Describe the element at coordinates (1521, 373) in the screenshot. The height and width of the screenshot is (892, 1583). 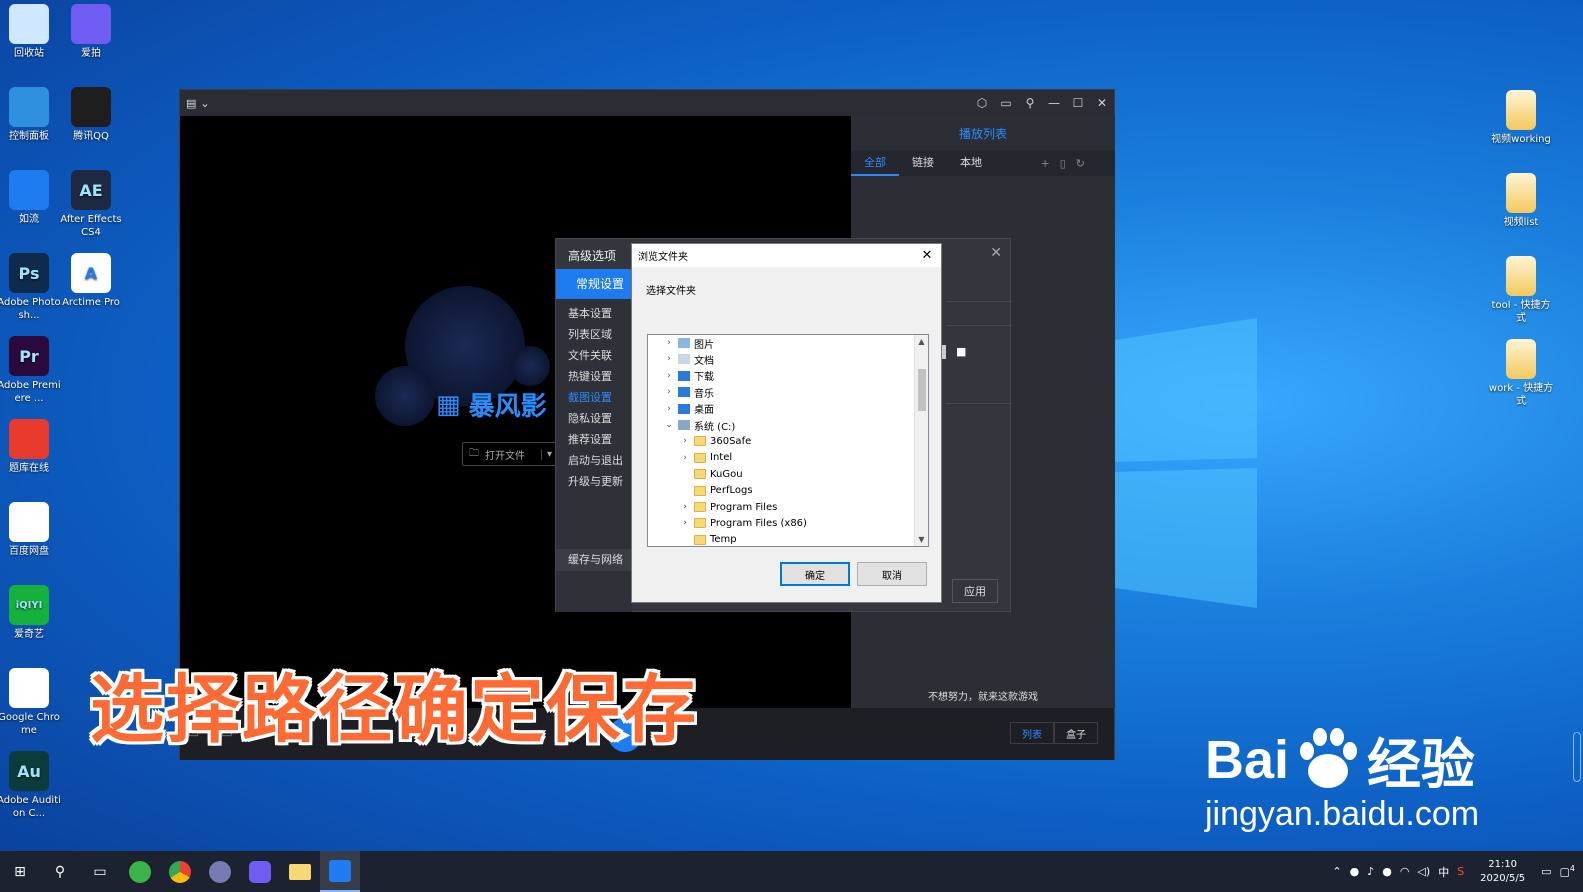
I see `desktop-icon: work - 快捷方式` at that location.